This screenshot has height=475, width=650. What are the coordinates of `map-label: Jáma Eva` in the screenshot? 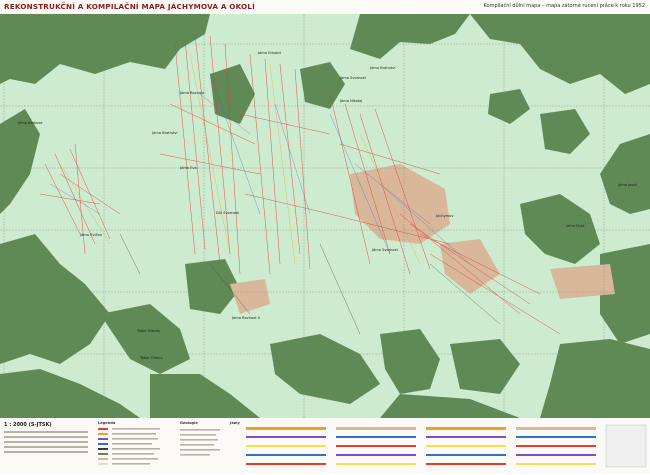 It's located at (188, 168).